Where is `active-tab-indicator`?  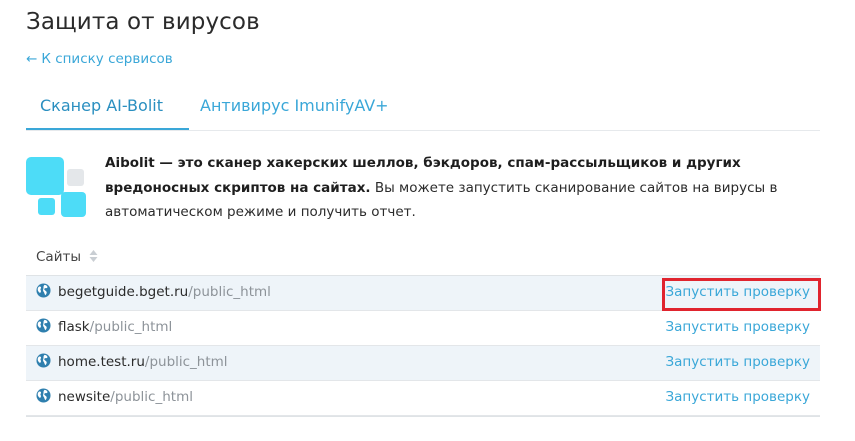 active-tab-indicator is located at coordinates (107, 129).